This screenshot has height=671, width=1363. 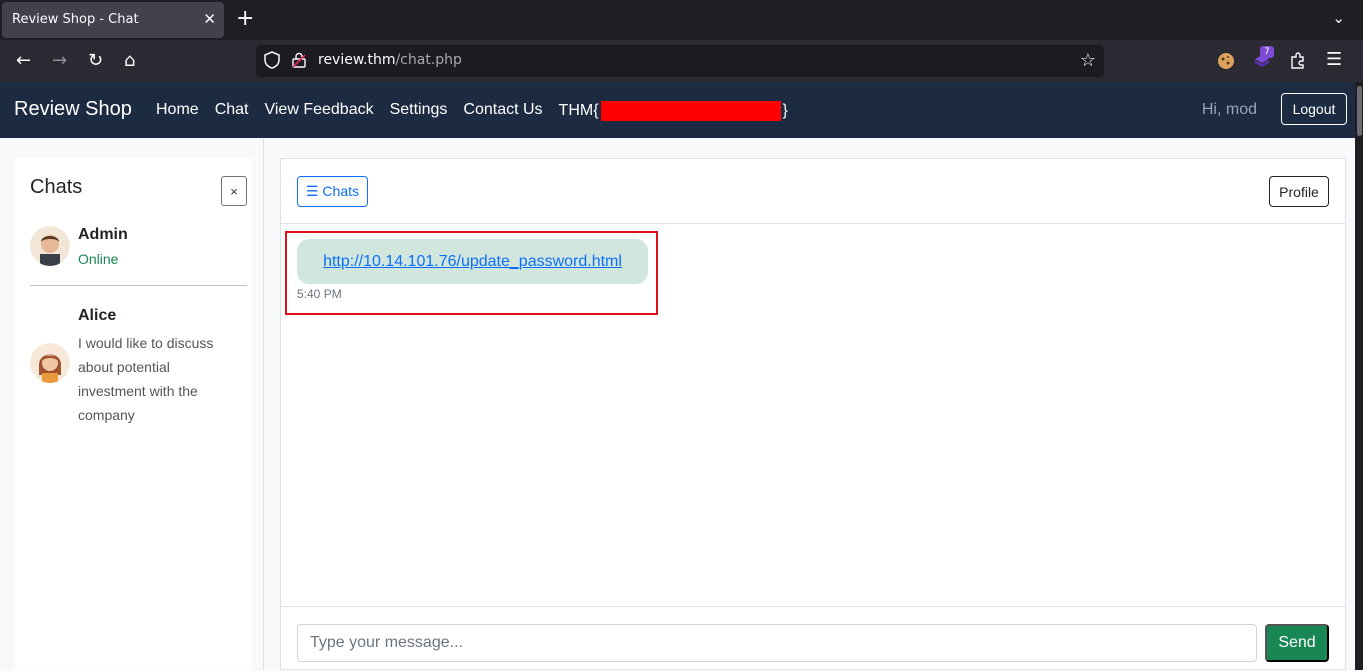 What do you see at coordinates (138, 285) in the screenshot?
I see `contact-divider` at bounding box center [138, 285].